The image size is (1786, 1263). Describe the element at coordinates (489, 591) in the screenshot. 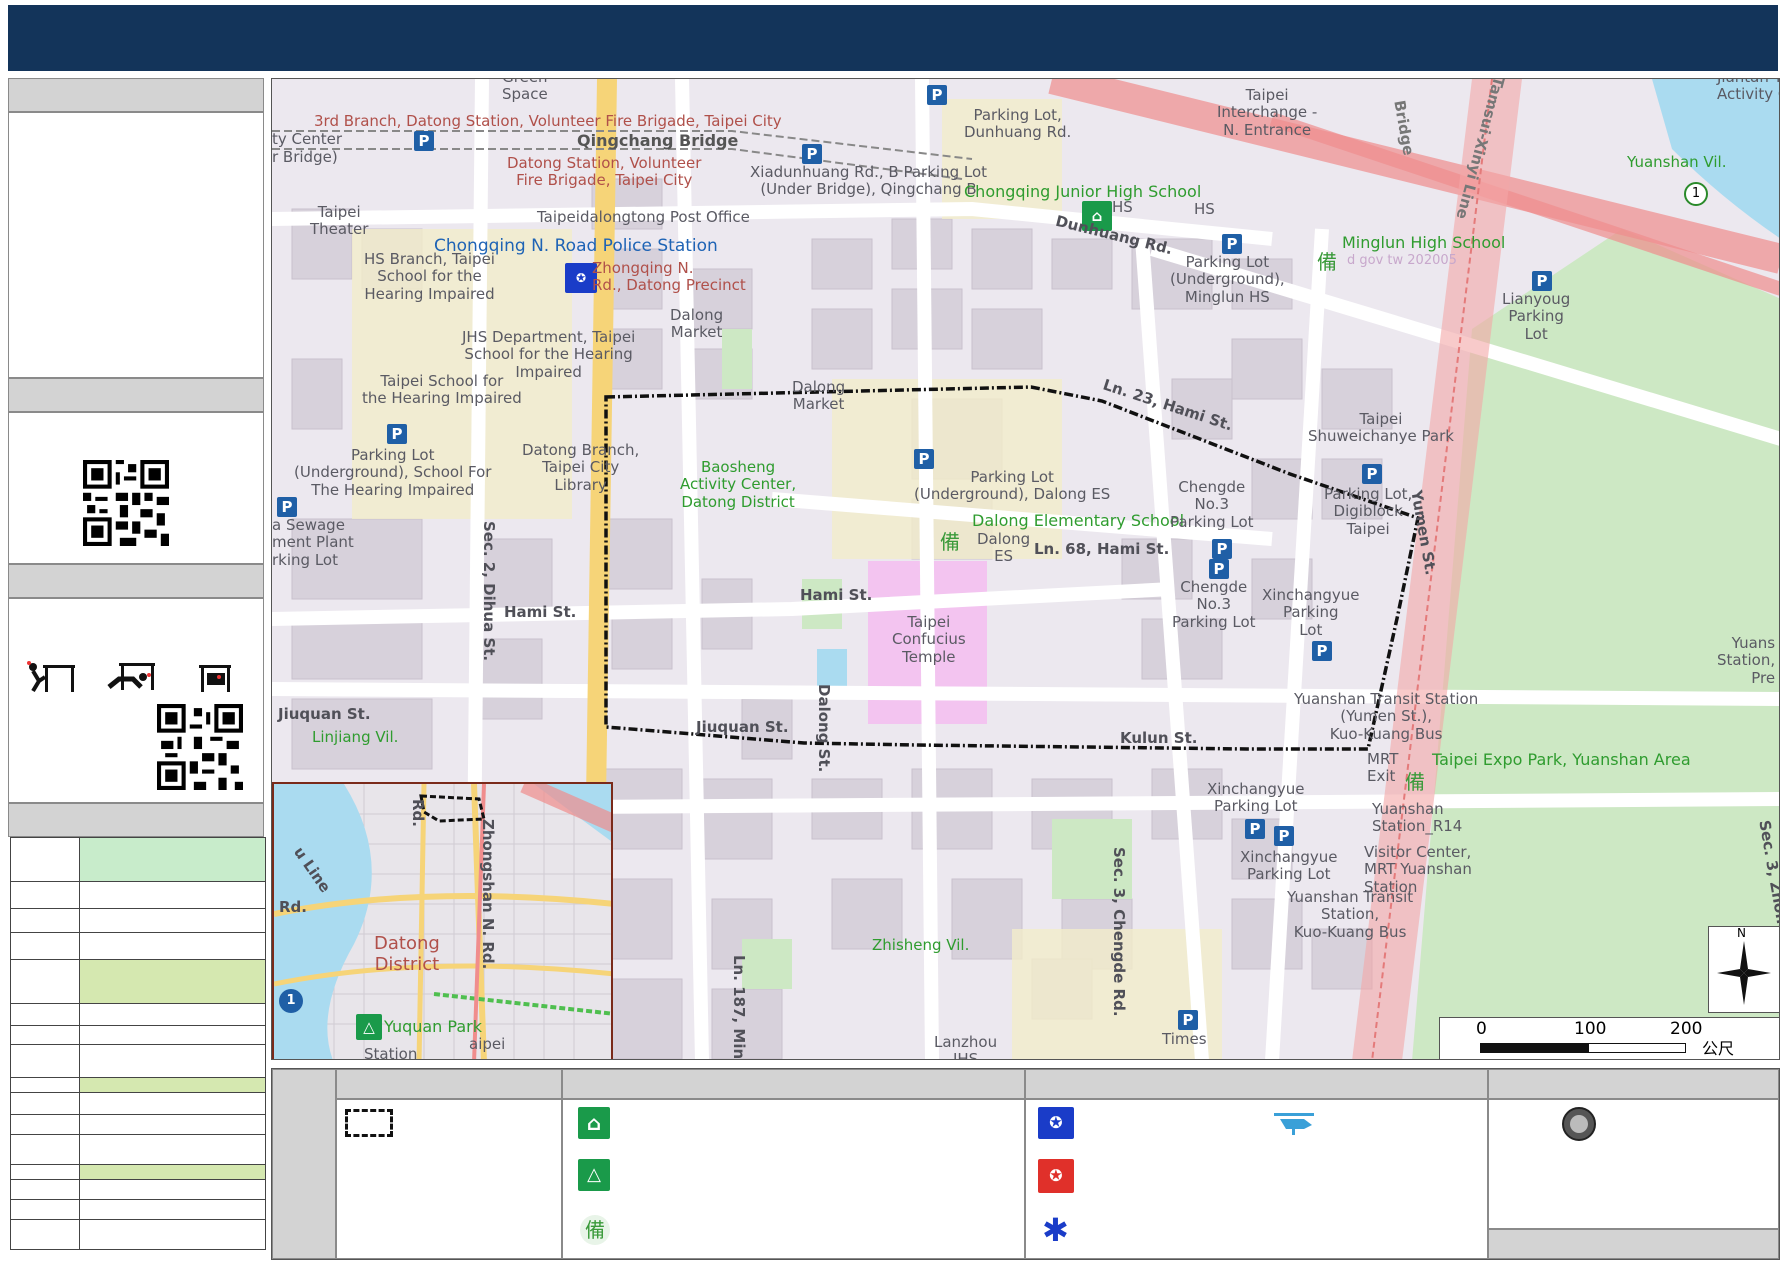

I see `label-dihua-st: Sec. 2, Dihua St.` at that location.